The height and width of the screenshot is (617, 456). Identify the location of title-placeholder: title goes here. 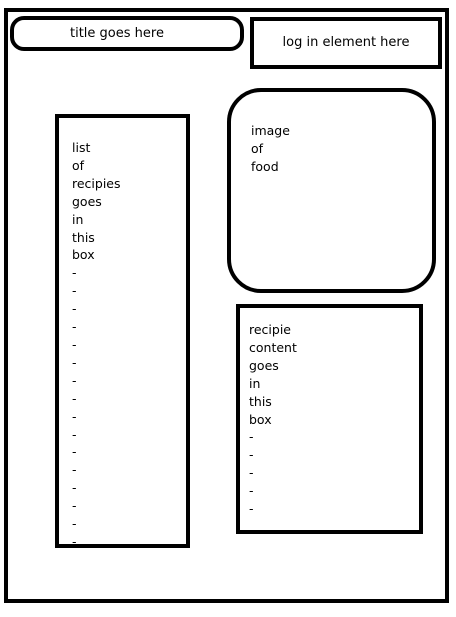
(127, 33).